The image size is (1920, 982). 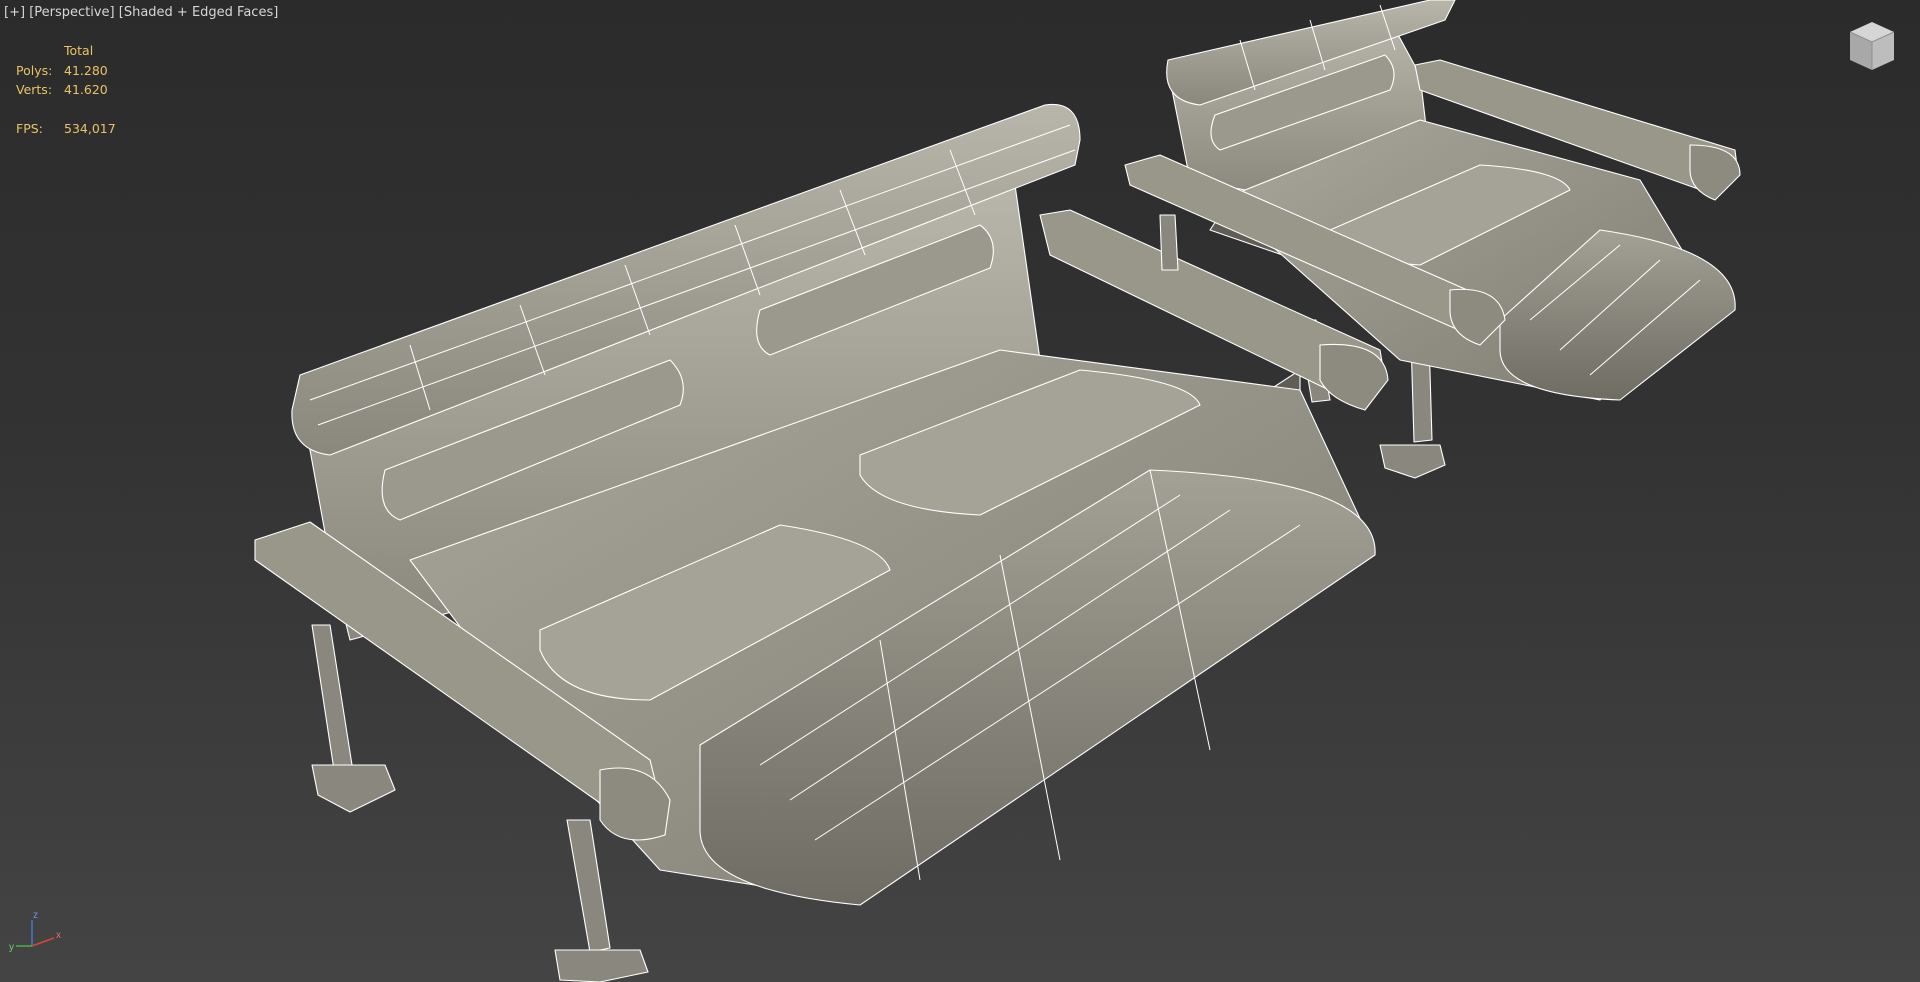 What do you see at coordinates (34, 89) in the screenshot?
I see `stats-verts-label: Verts:` at bounding box center [34, 89].